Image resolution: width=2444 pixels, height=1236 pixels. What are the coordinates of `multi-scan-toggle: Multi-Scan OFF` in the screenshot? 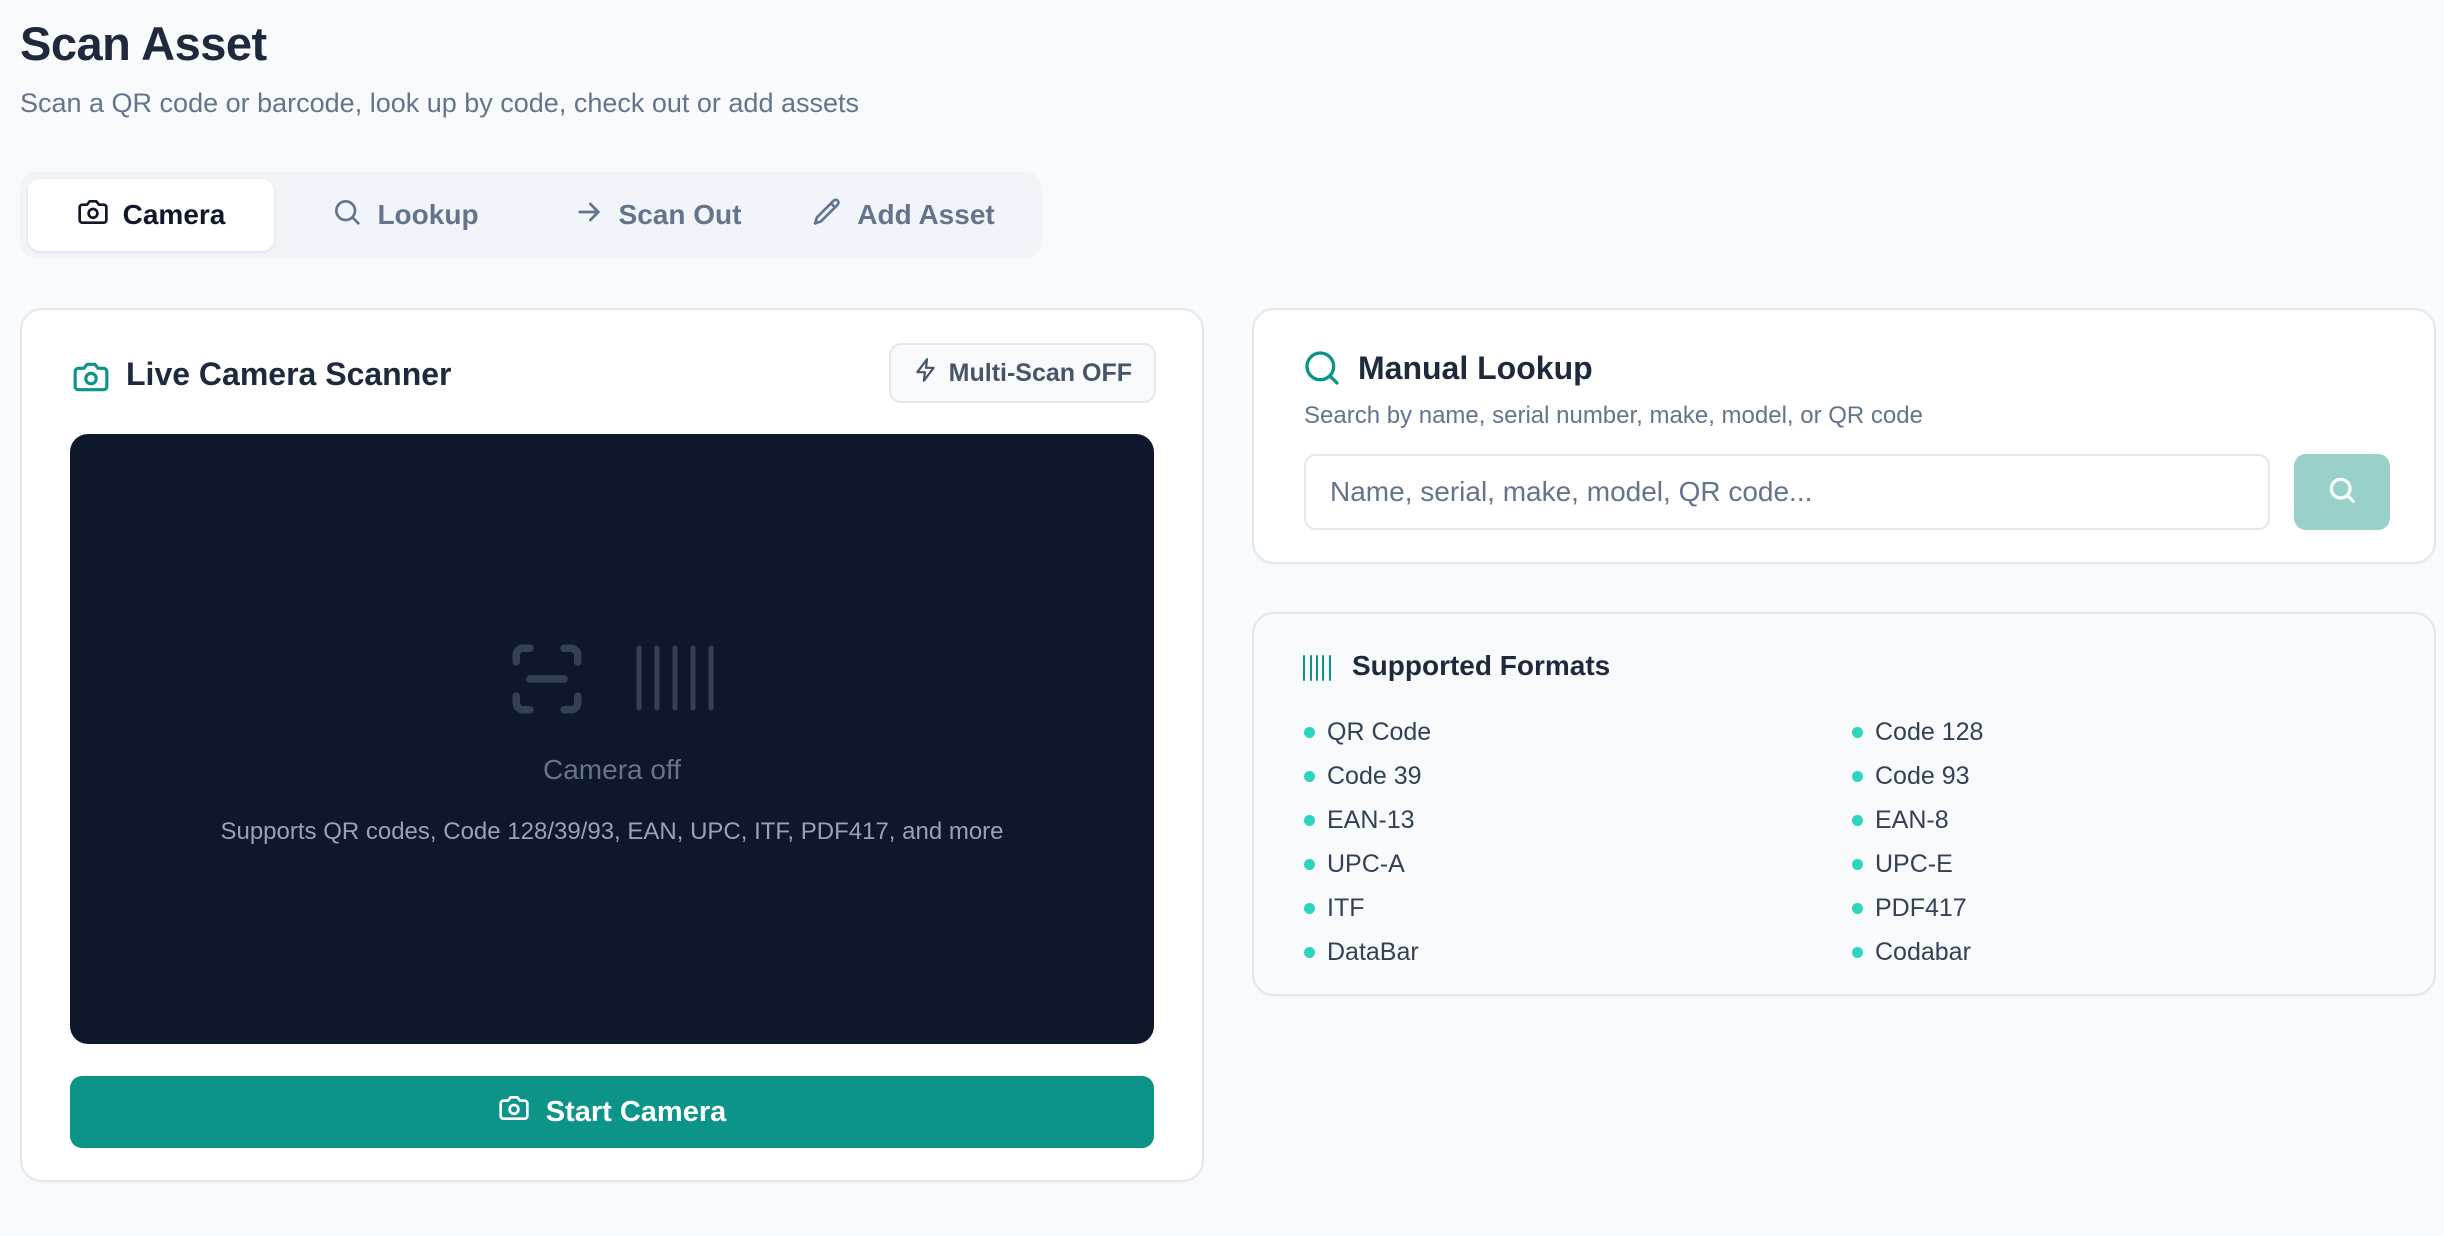 It's located at (1022, 373).